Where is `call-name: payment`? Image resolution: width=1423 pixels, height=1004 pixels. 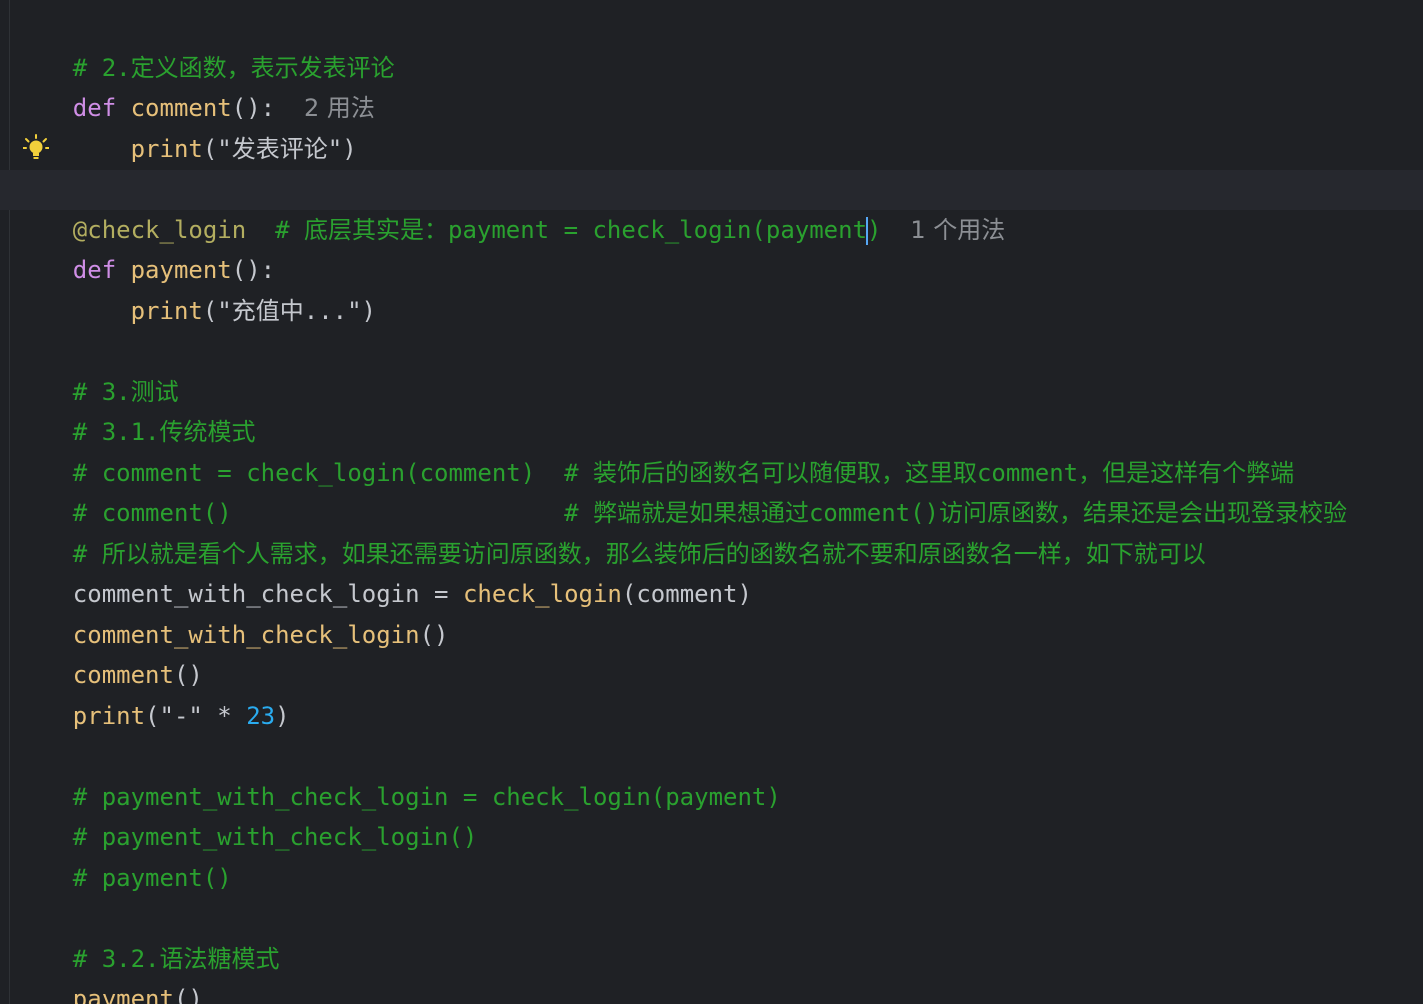 call-name: payment is located at coordinates (123, 994).